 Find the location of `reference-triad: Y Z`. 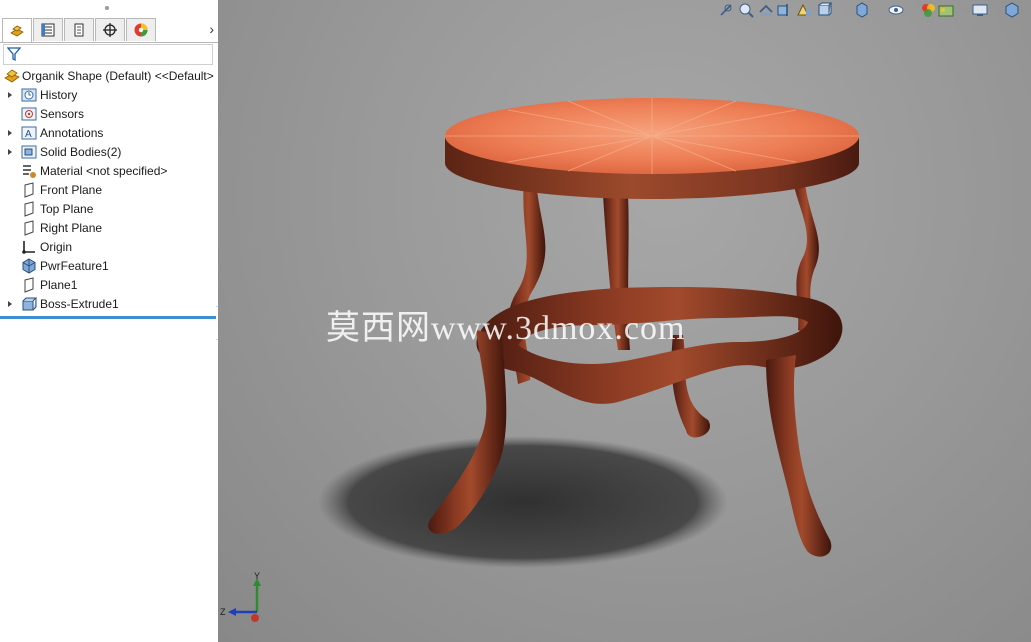

reference-triad: Y Z is located at coordinates (240, 596).